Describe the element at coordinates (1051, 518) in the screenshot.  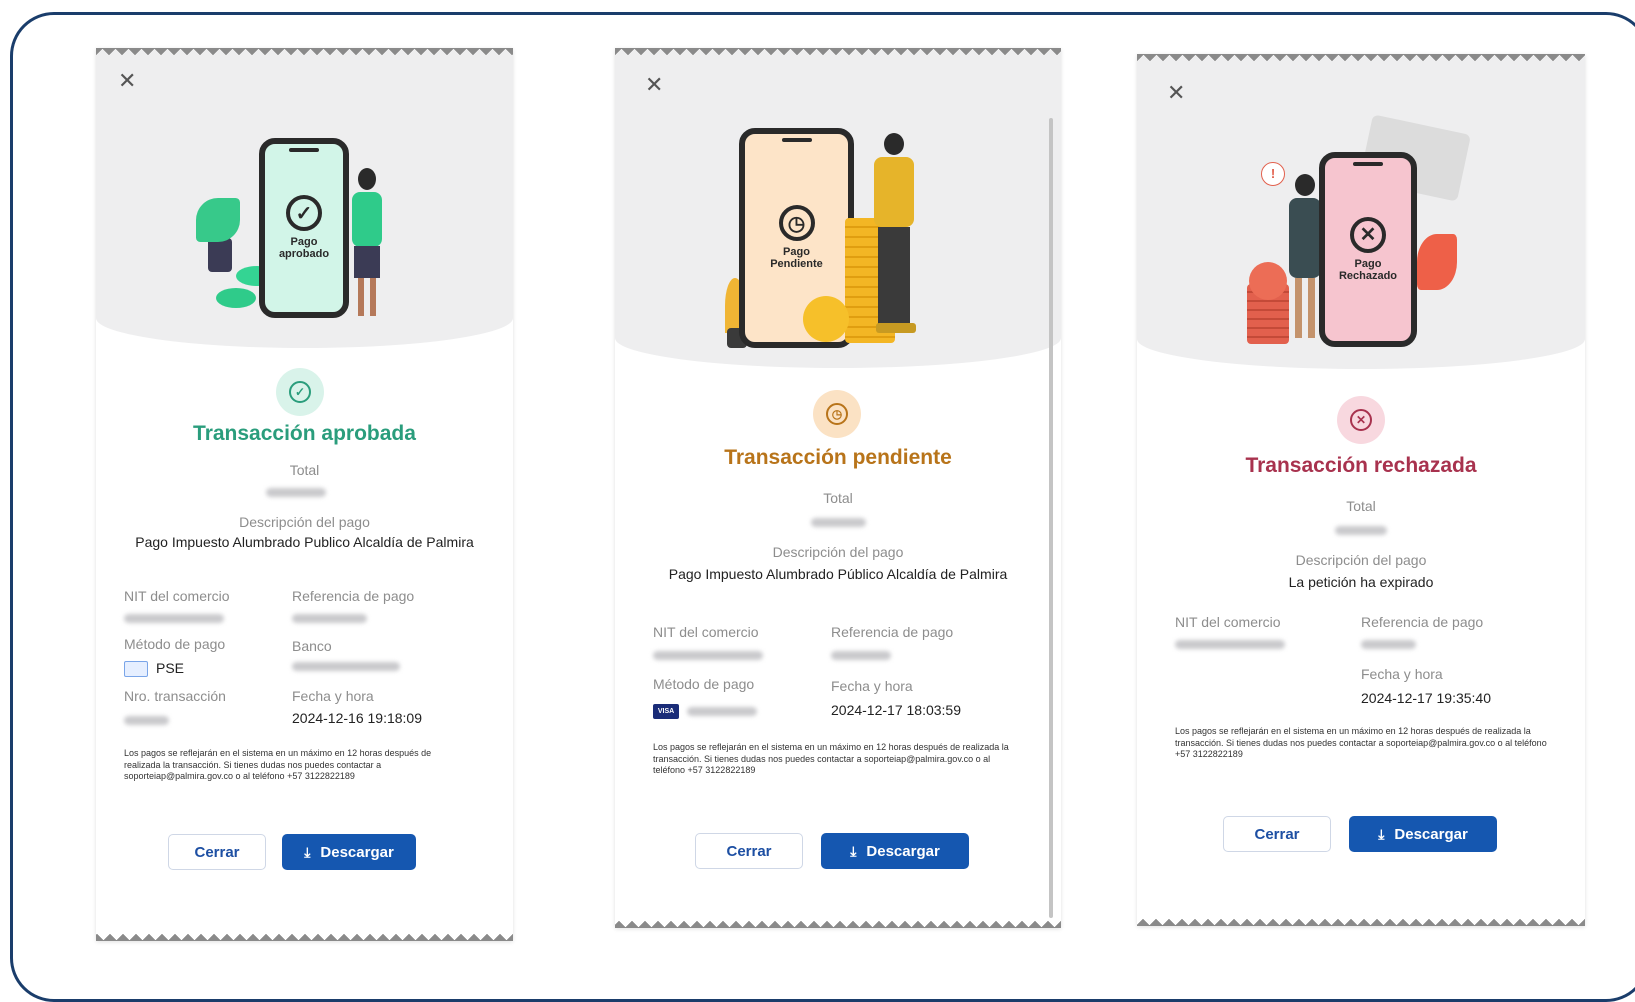
I see `scrollbar` at that location.